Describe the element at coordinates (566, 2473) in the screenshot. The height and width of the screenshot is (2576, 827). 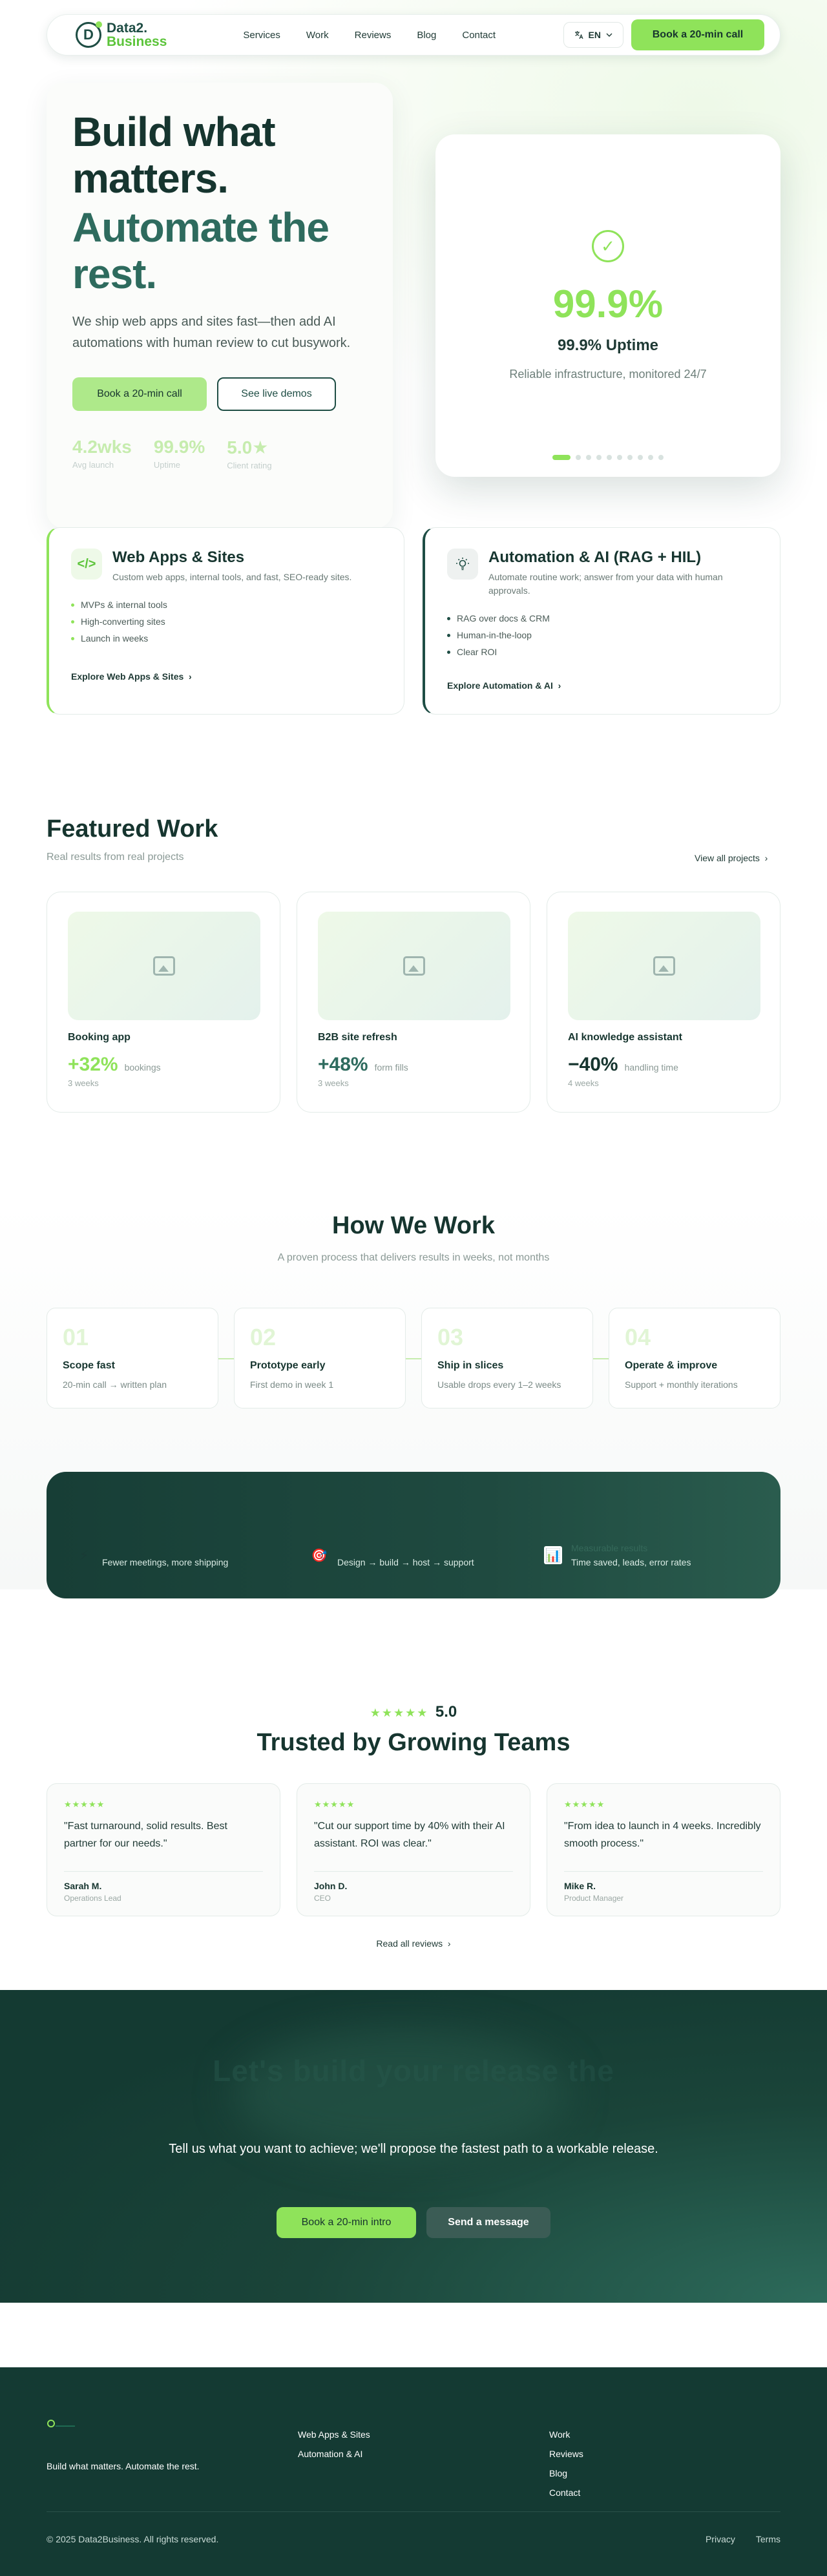
I see `footer-link-blog: Blog` at that location.